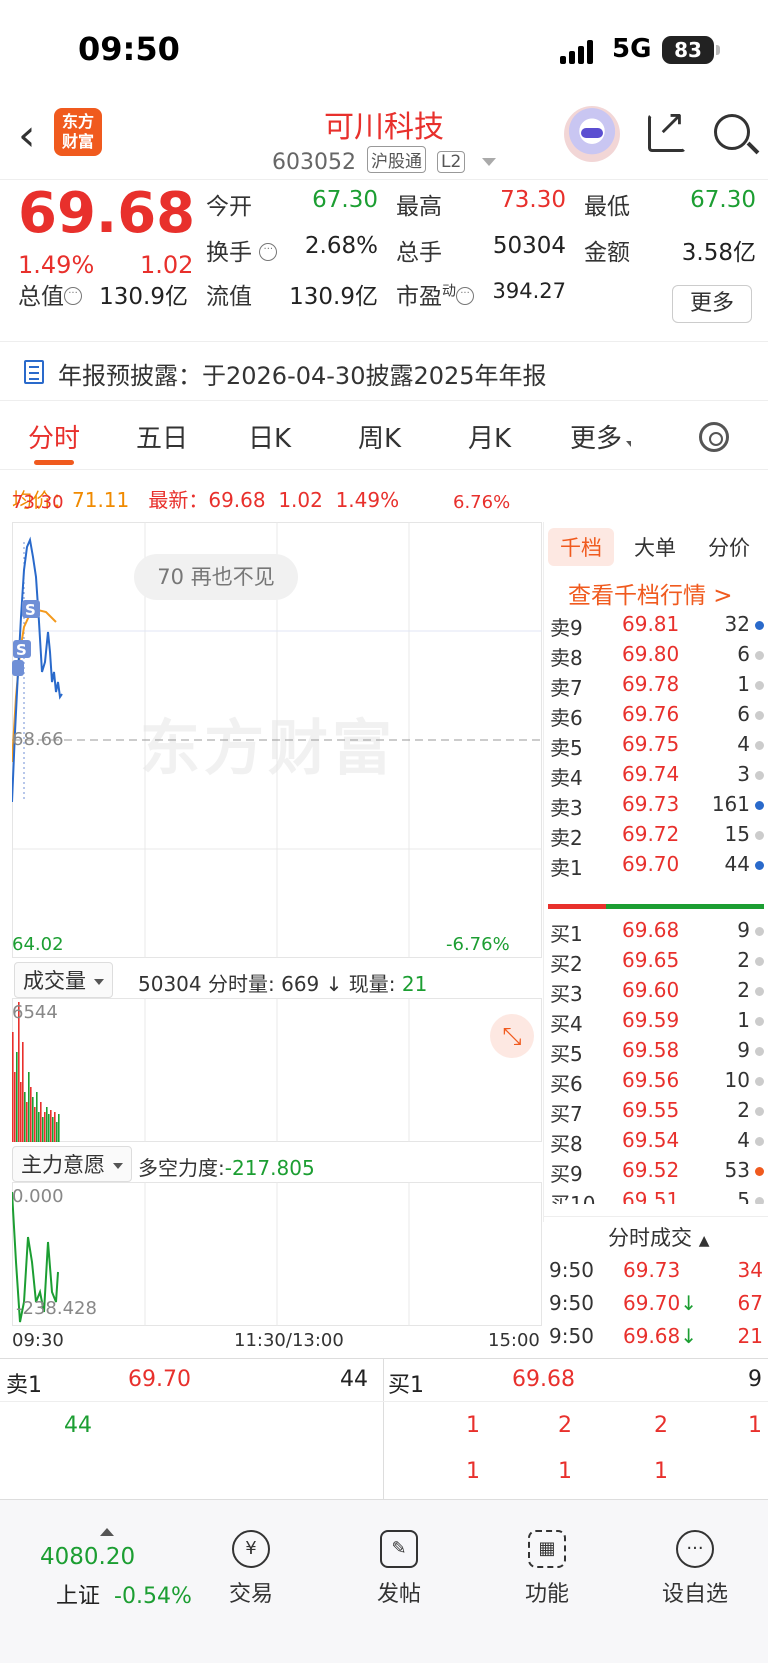 The image size is (768, 1663). Describe the element at coordinates (226, 1168) in the screenshot. I see `indicator-info: 多空力度:-217.805` at that location.